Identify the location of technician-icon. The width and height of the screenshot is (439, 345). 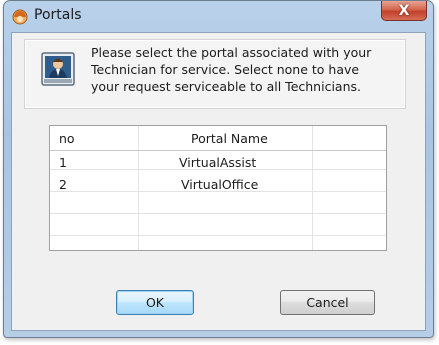
(58, 69).